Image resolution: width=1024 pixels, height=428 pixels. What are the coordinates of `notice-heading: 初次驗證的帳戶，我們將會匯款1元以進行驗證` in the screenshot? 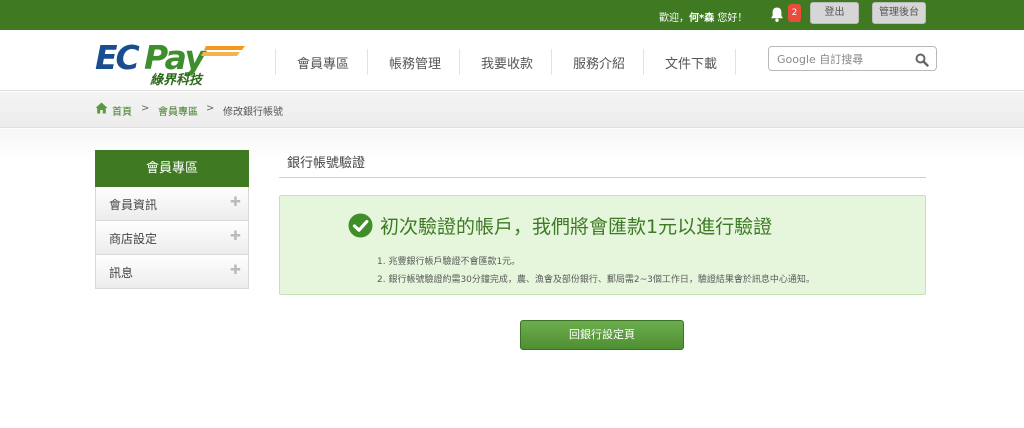 It's located at (576, 227).